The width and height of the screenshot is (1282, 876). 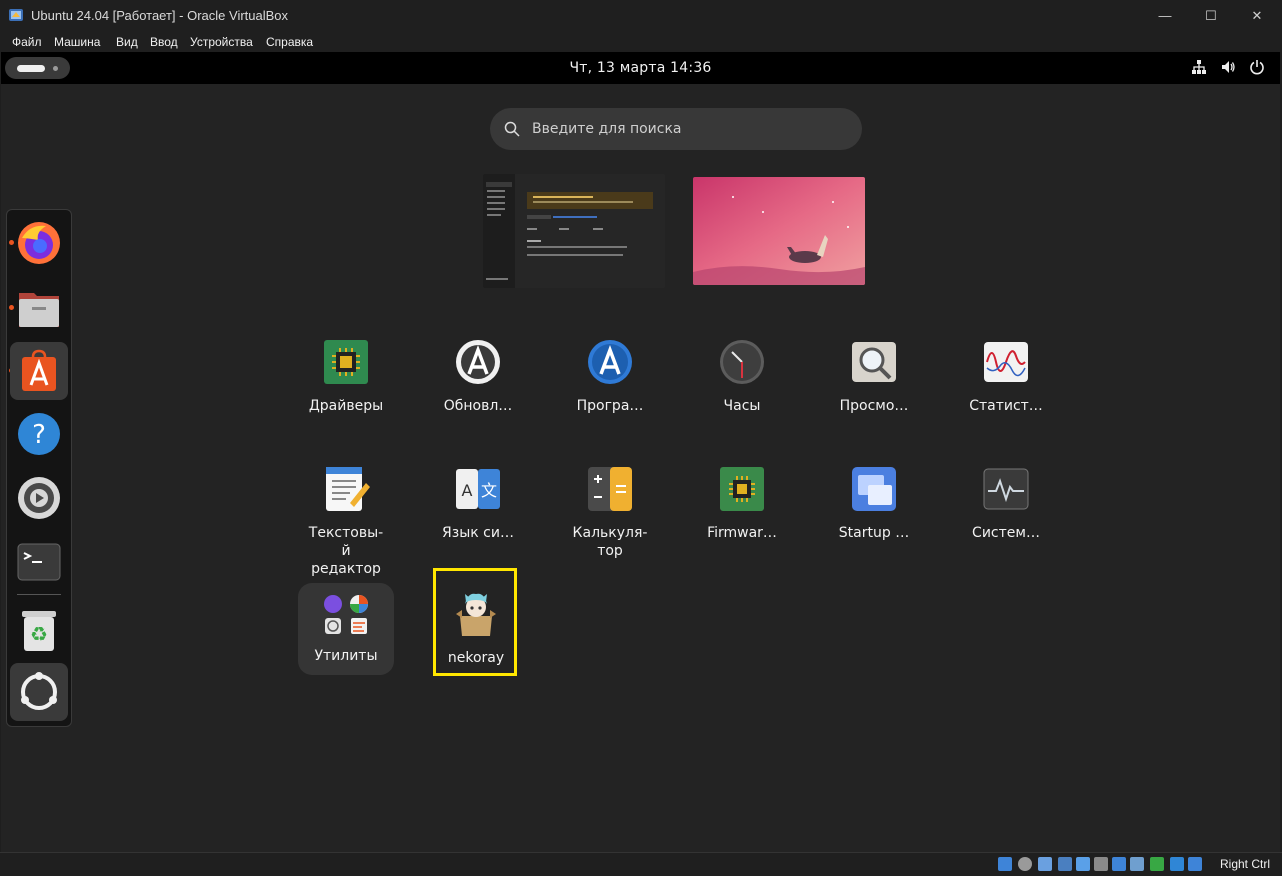 I want to click on startup-icon, so click(x=874, y=489).